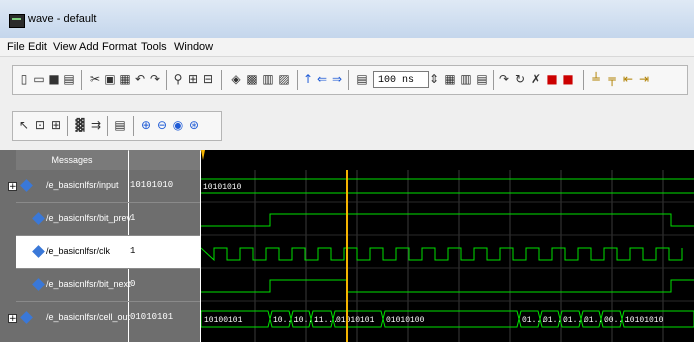 The height and width of the screenshot is (347, 694). Describe the element at coordinates (222, 187) in the screenshot. I see `wave-input-label: 10101010` at that location.